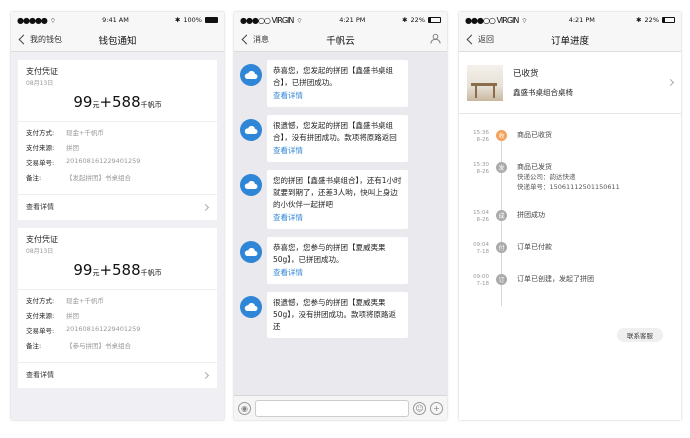  Describe the element at coordinates (40, 207) in the screenshot. I see `detail-label: 查看详情` at that location.